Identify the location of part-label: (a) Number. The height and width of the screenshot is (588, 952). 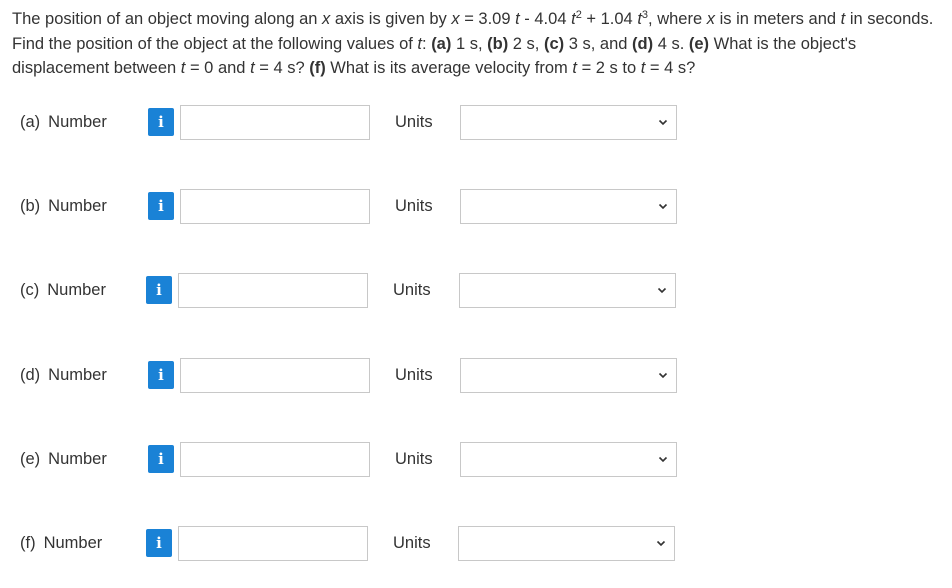
(63, 122).